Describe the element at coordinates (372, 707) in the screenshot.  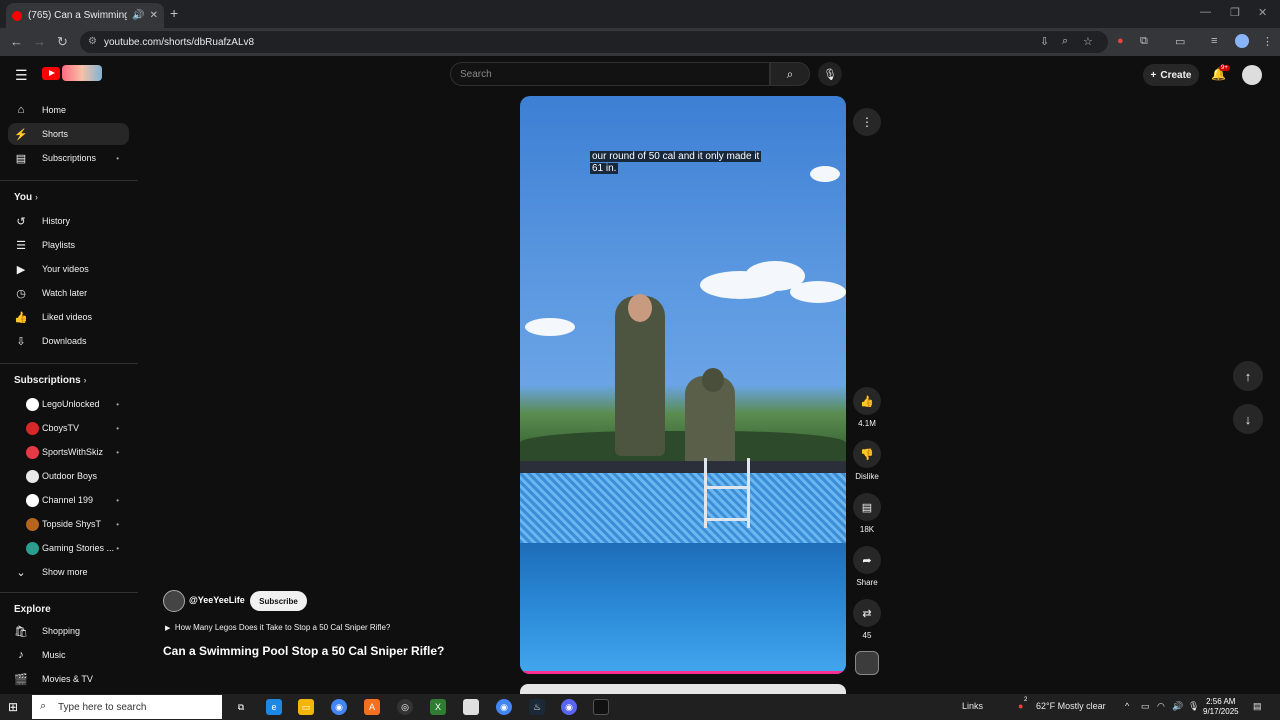
I see `app-icon: A` at that location.